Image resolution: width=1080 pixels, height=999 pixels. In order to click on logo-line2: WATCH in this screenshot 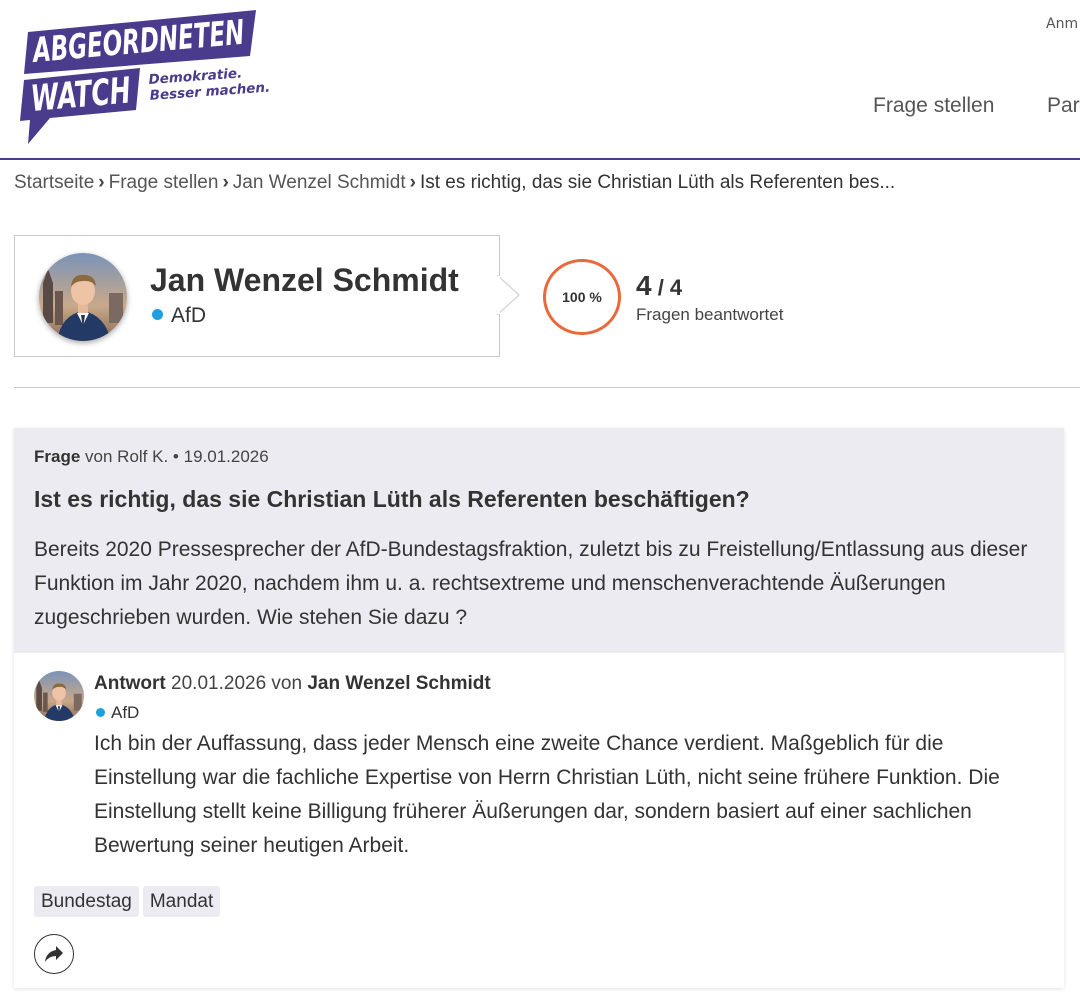, I will do `click(80, 95)`.